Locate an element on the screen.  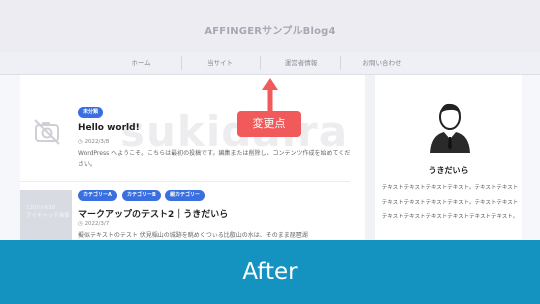
no-image-icon is located at coordinates (47, 132).